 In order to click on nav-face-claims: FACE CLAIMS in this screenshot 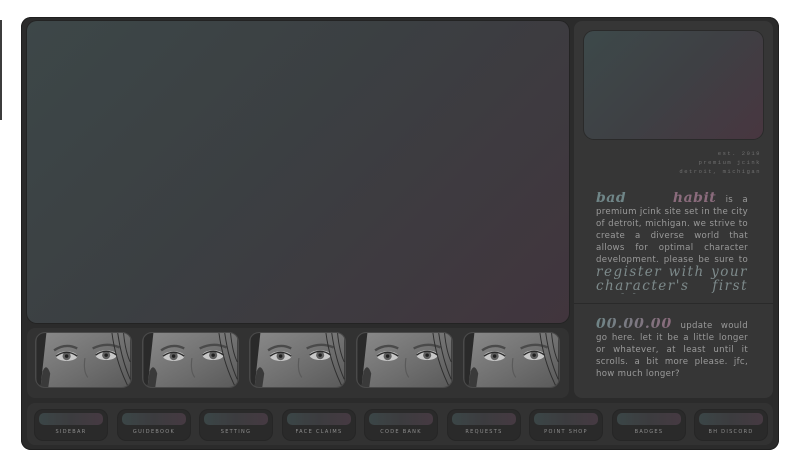, I will do `click(319, 425)`.